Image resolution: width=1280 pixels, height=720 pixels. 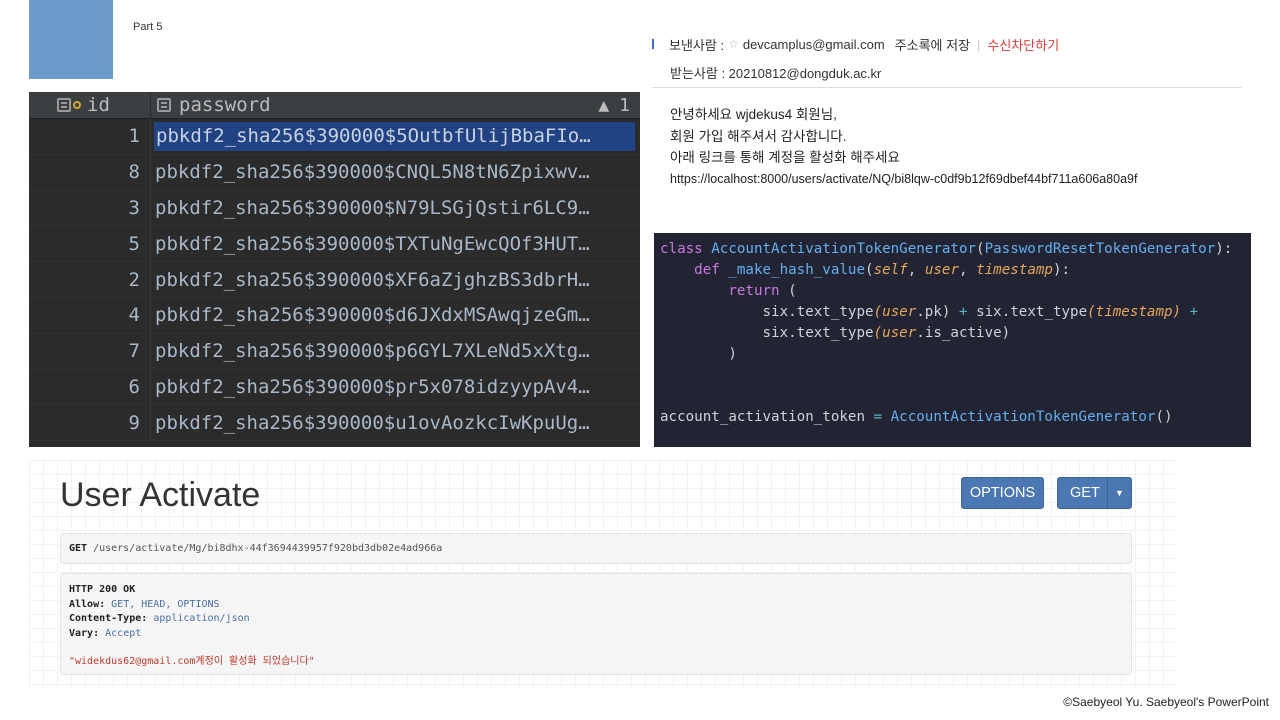 What do you see at coordinates (159, 618) in the screenshot?
I see `response-header: Content-Type: application/json` at bounding box center [159, 618].